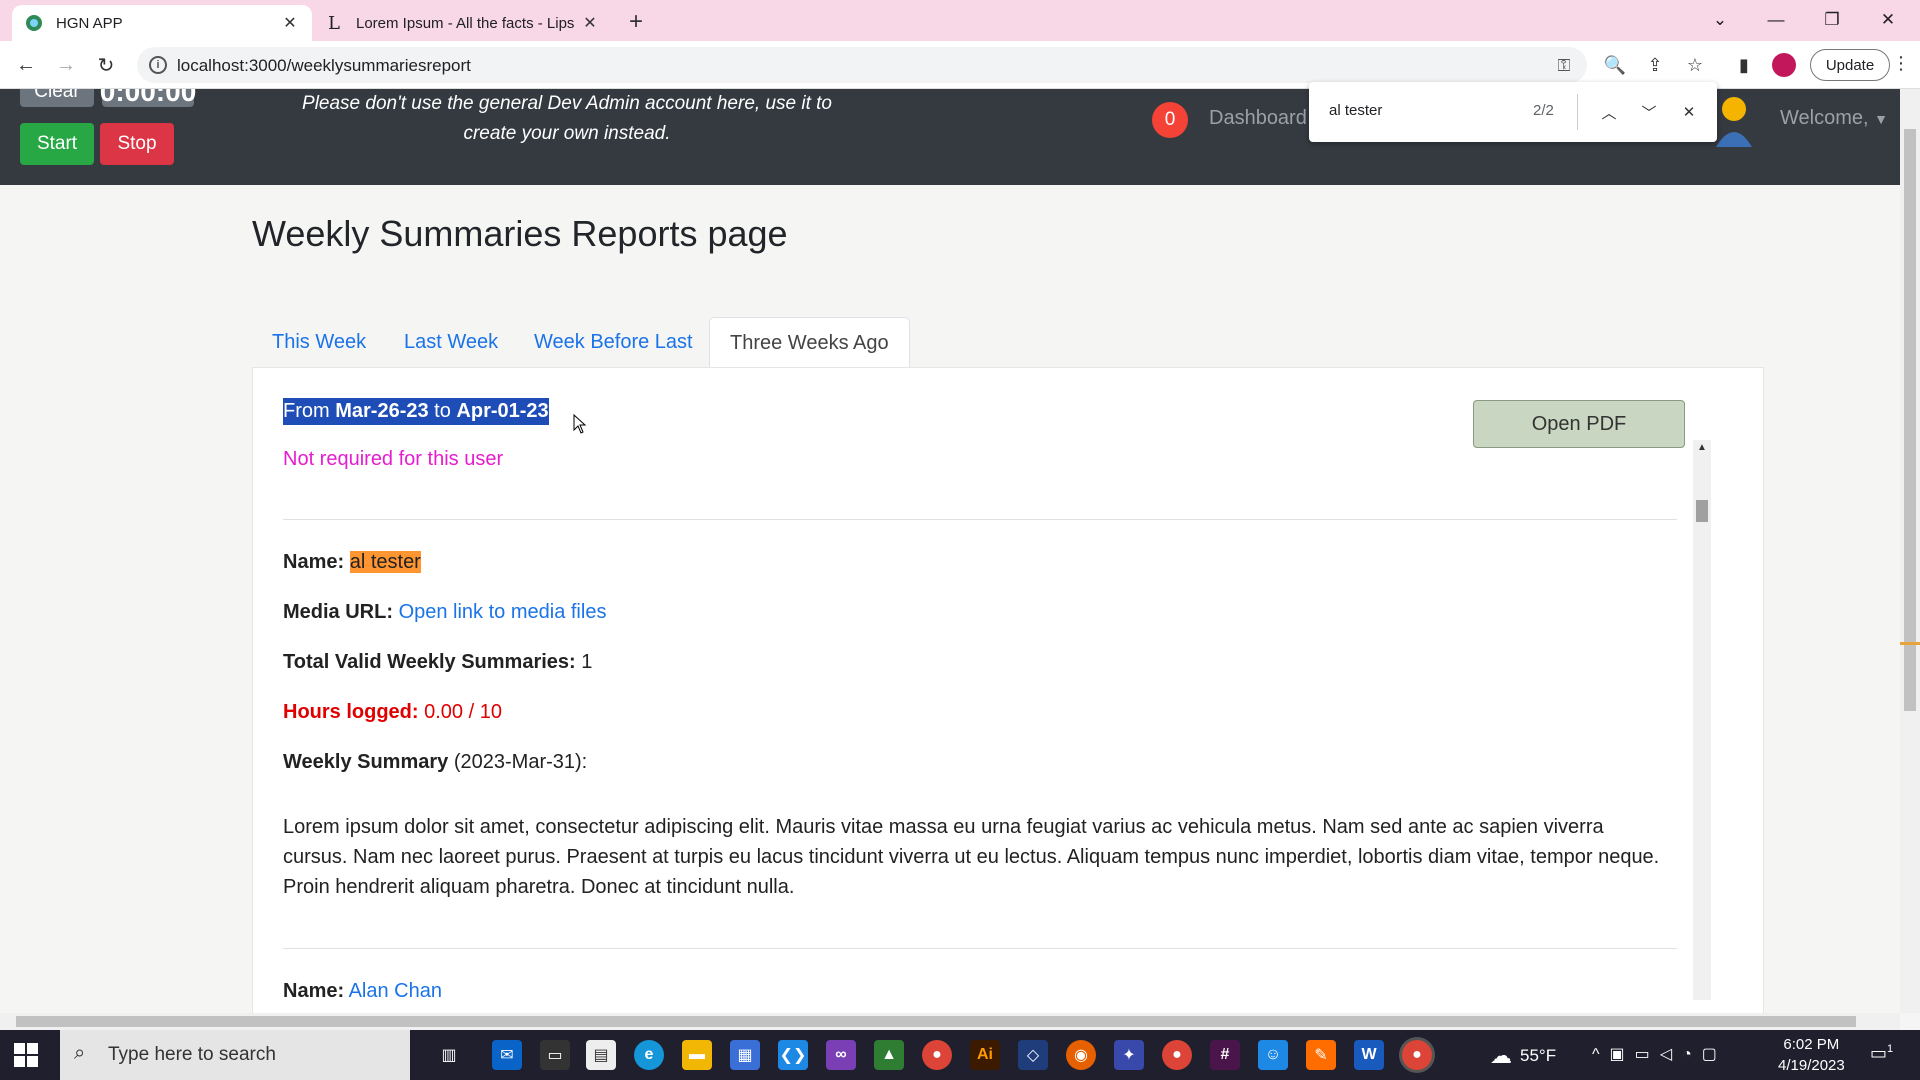 The image size is (1920, 1080). I want to click on valid-summaries-label: Total Valid Weekly Summaries:, so click(429, 662).